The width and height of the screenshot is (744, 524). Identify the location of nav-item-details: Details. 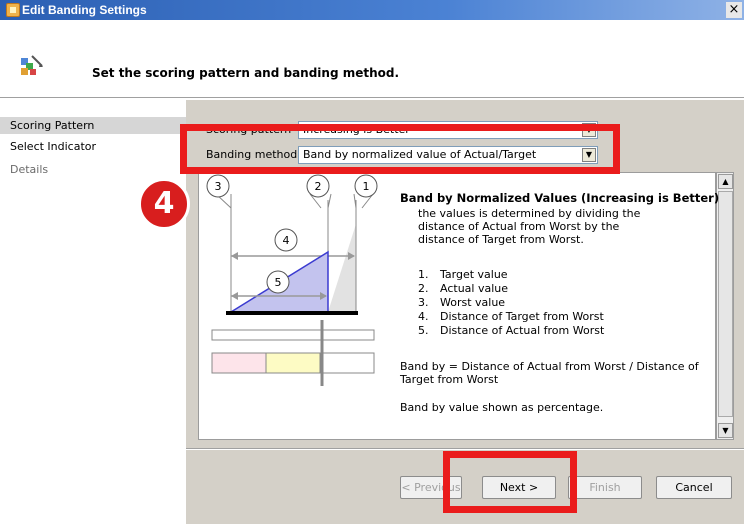
(93, 169).